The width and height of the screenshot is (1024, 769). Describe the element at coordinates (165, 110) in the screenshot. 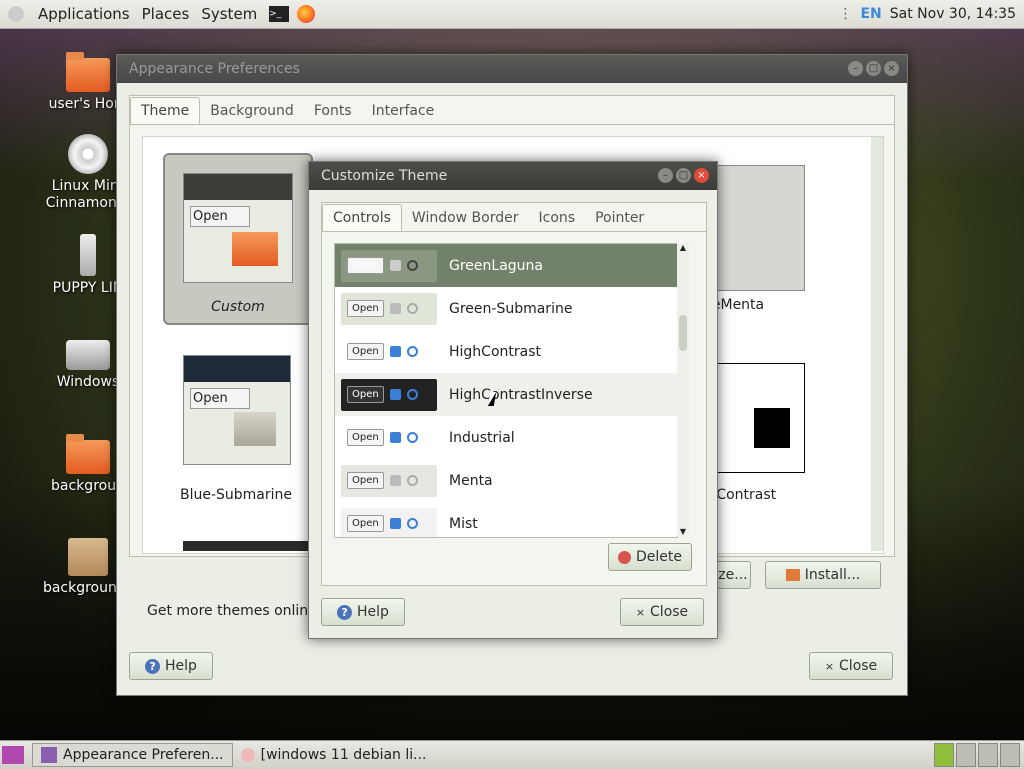

I see `tab-theme: Theme` at that location.